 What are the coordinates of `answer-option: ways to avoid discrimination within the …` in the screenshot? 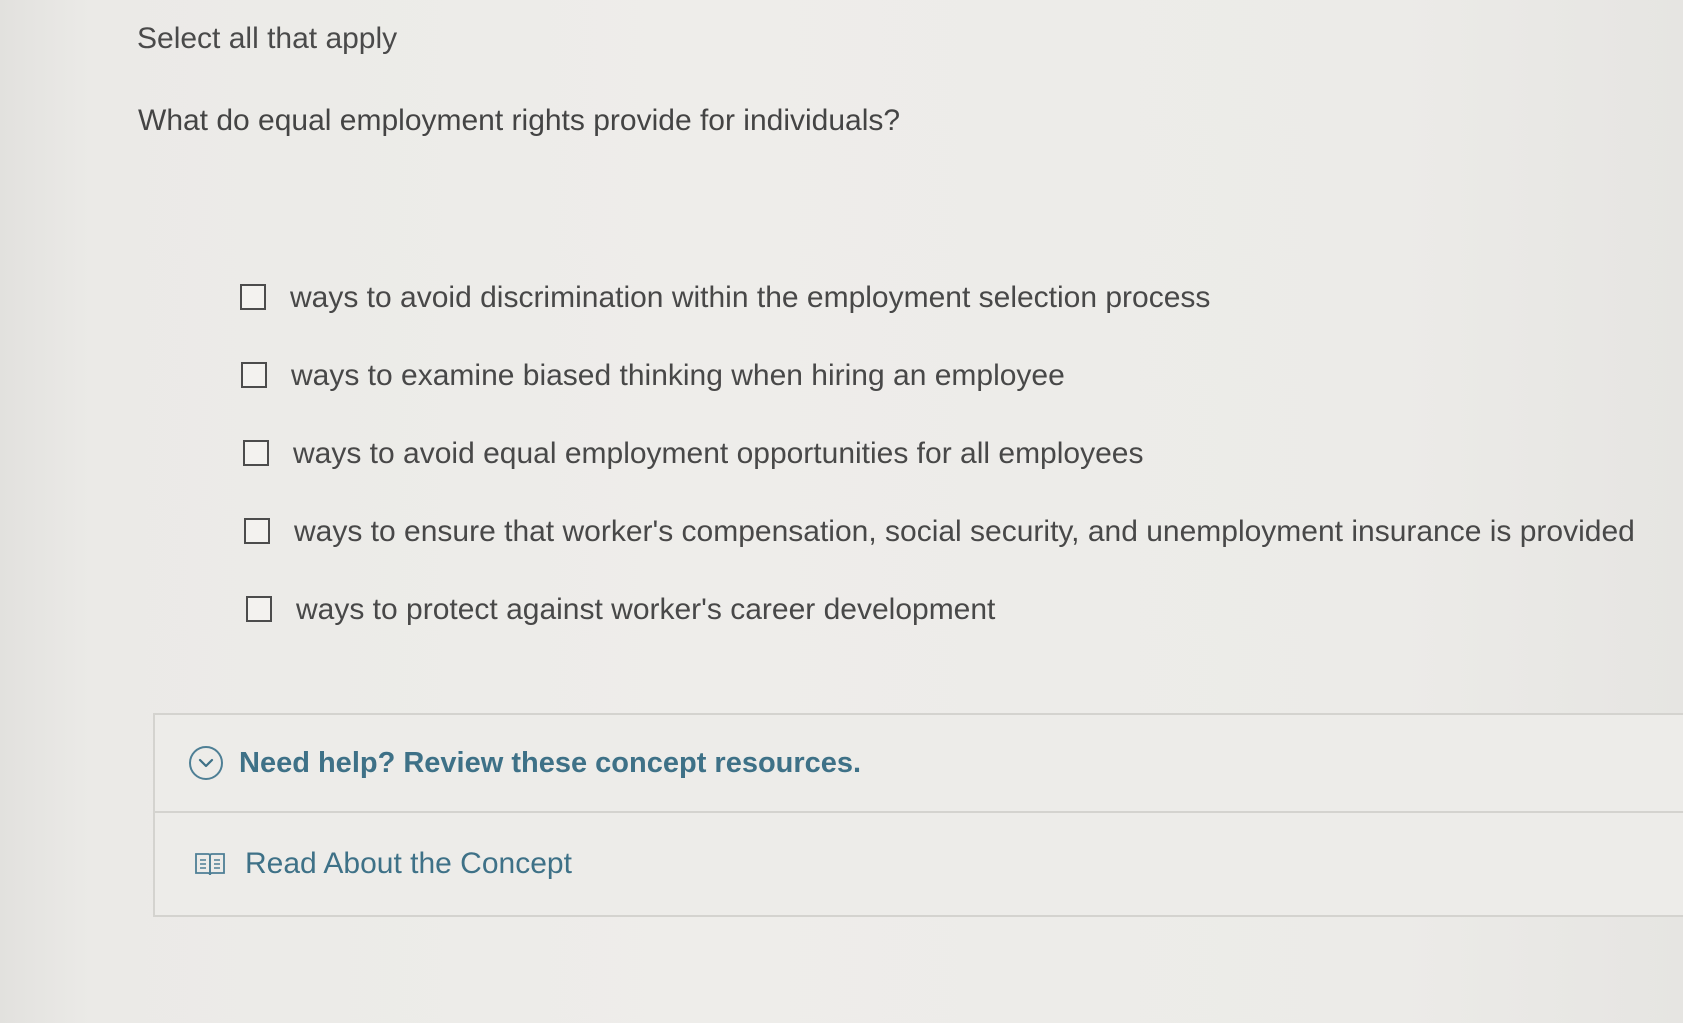 It's located at (937, 301).